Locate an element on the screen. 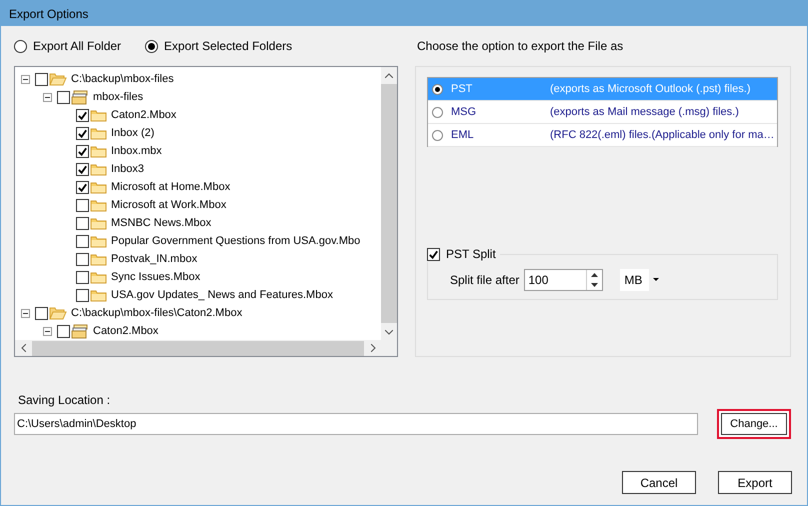 This screenshot has height=506, width=808. tree-item: C:\backup\mbox-files\Caton2.Mbox is located at coordinates (156, 313).